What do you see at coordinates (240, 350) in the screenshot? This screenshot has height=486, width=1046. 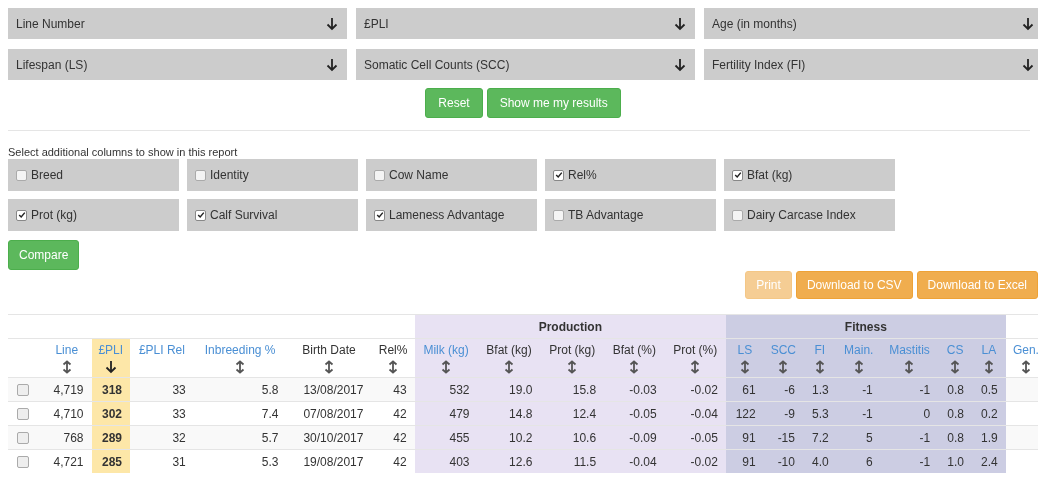 I see `column-header: Inbreeding %` at bounding box center [240, 350].